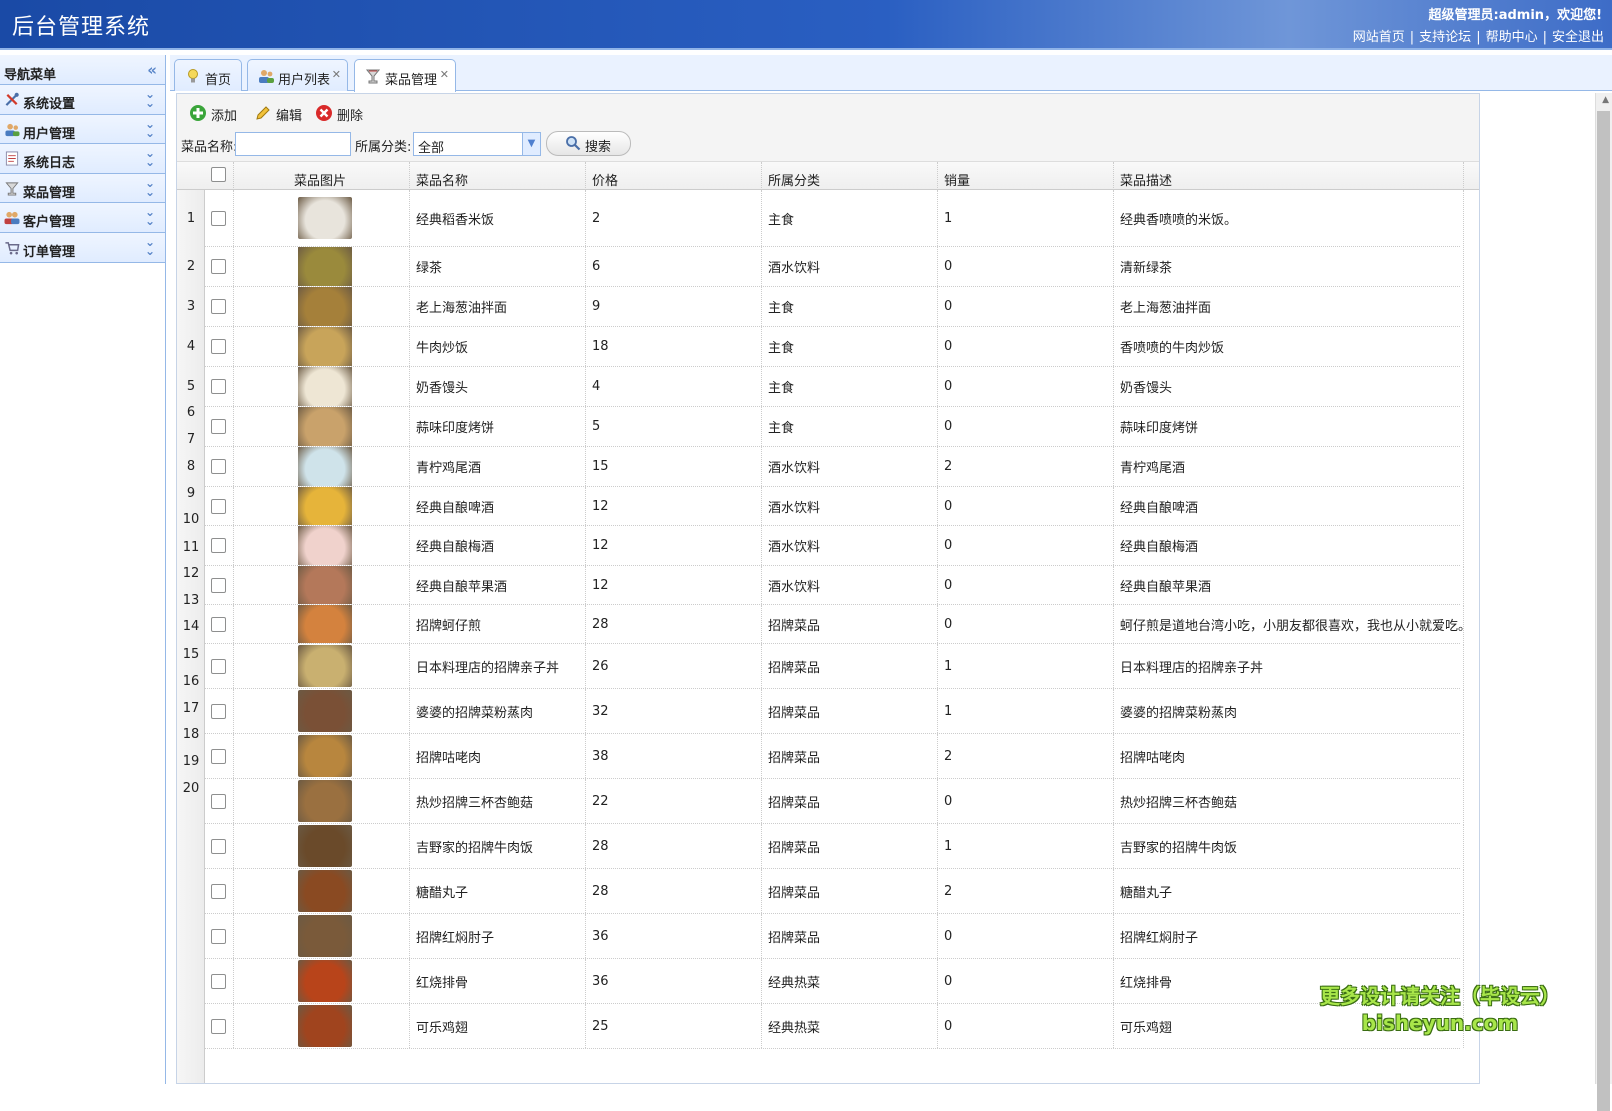 Image resolution: width=1612 pixels, height=1111 pixels. I want to click on header-name: 菜品名称, so click(498, 176).